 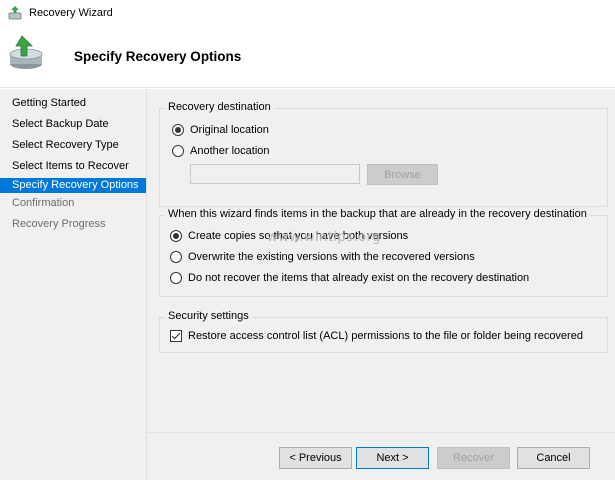 I want to click on step-specify-recovery-options: Specify Recovery Options, so click(x=73, y=185).